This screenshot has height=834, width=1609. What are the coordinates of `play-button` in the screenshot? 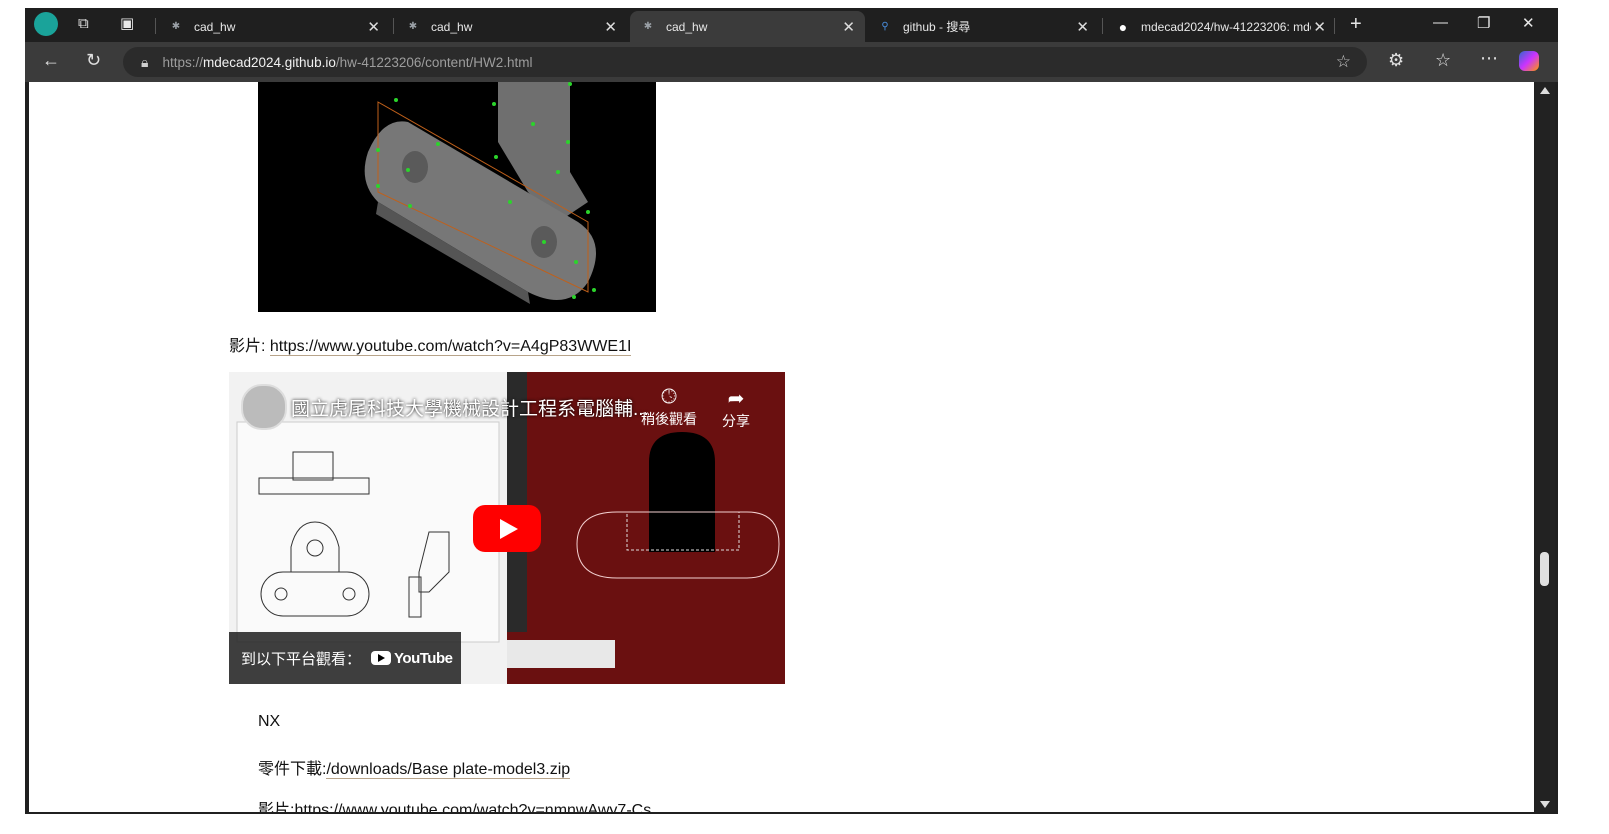 It's located at (507, 528).